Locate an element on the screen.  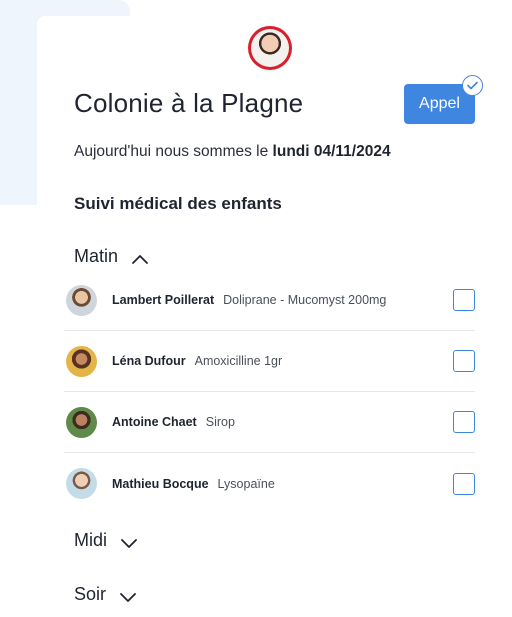
medication-row-2: Léna Dufour Amoxicilline 1gr is located at coordinates (269, 361).